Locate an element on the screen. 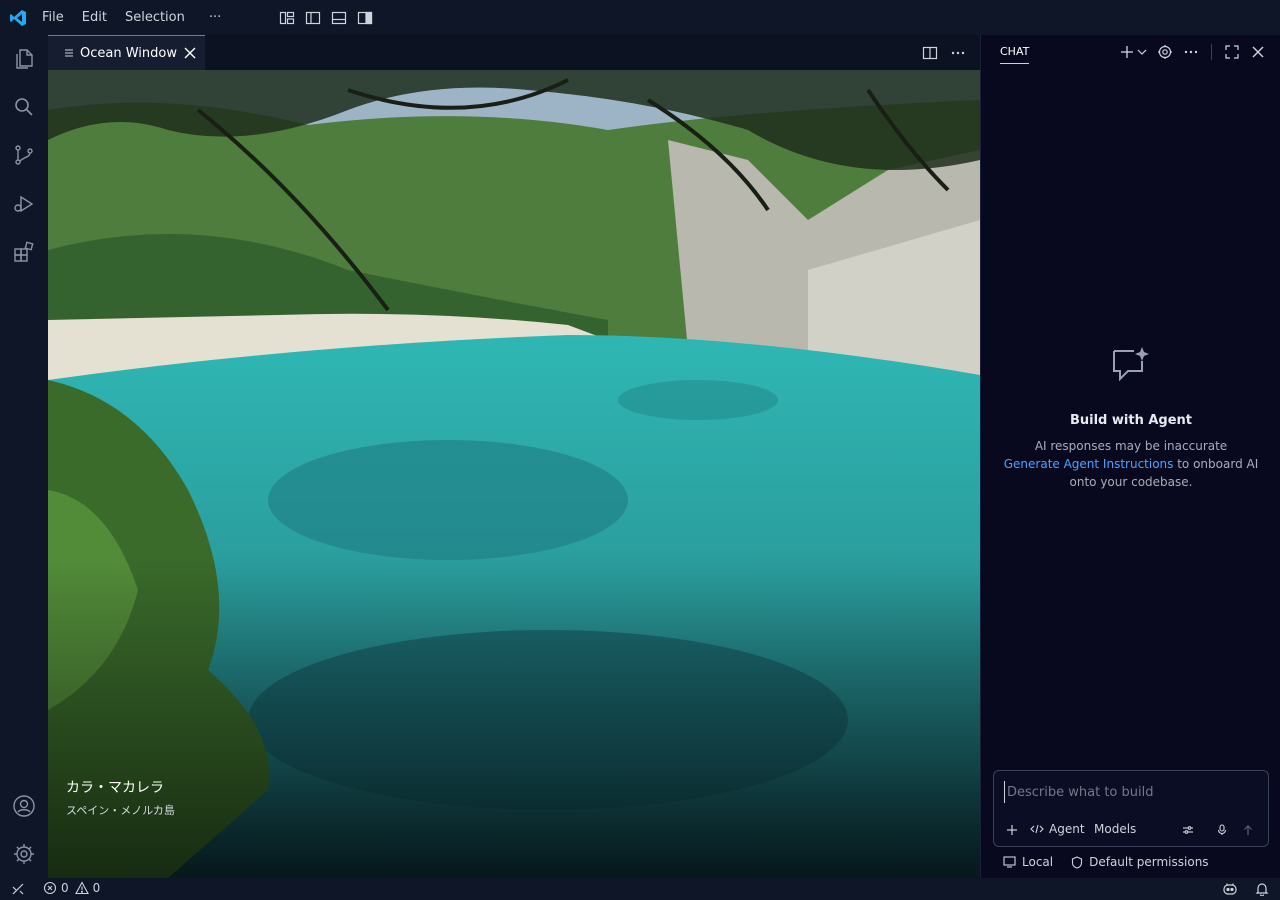  agent-mode-picker: Agent is located at coordinates (1057, 829).